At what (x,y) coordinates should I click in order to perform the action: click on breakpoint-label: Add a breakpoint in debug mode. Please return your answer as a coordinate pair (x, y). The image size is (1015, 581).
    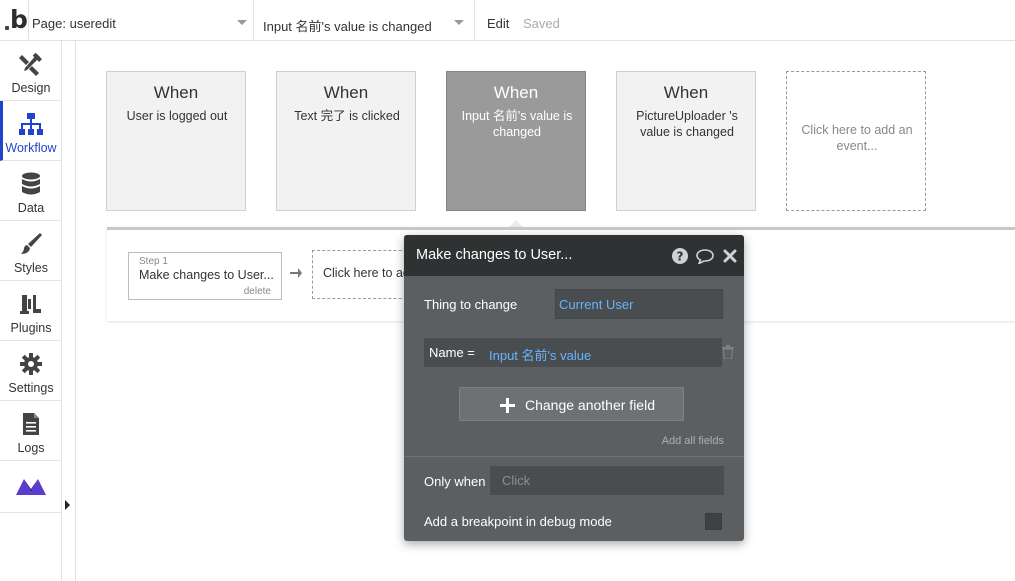
    Looking at the image, I should click on (518, 521).